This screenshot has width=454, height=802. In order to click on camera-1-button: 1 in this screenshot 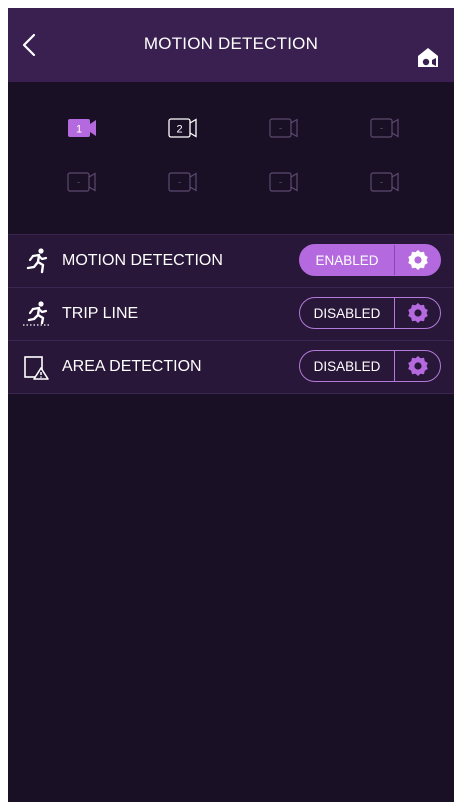, I will do `click(70, 128)`.